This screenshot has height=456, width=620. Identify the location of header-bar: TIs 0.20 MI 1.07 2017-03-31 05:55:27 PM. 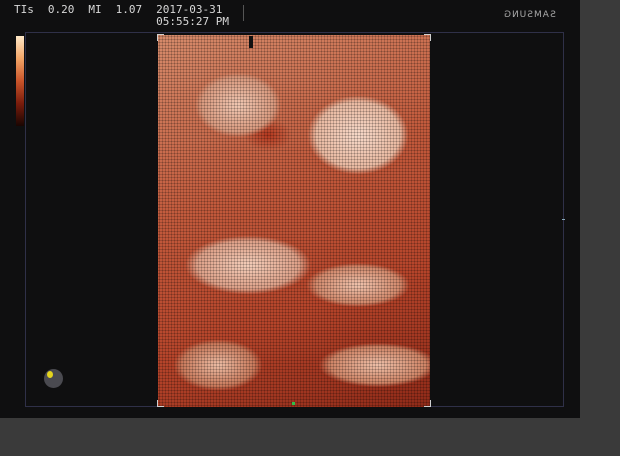
(129, 16).